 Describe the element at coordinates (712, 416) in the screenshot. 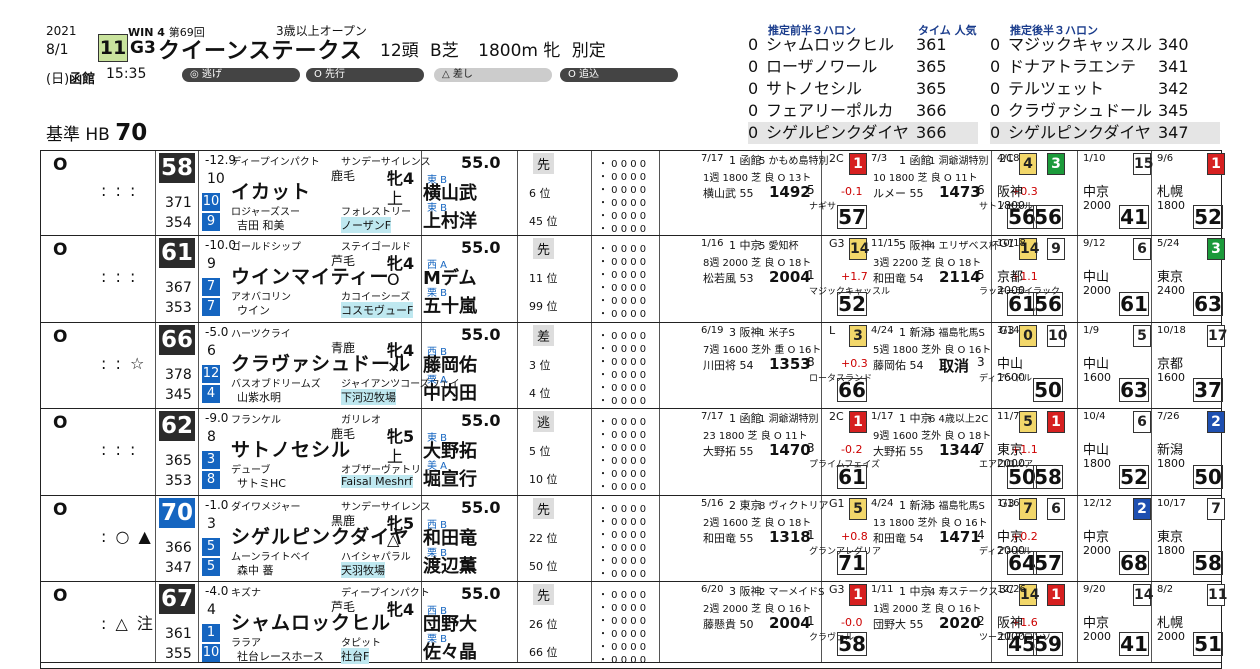

I see `past-date: 7/17` at that location.